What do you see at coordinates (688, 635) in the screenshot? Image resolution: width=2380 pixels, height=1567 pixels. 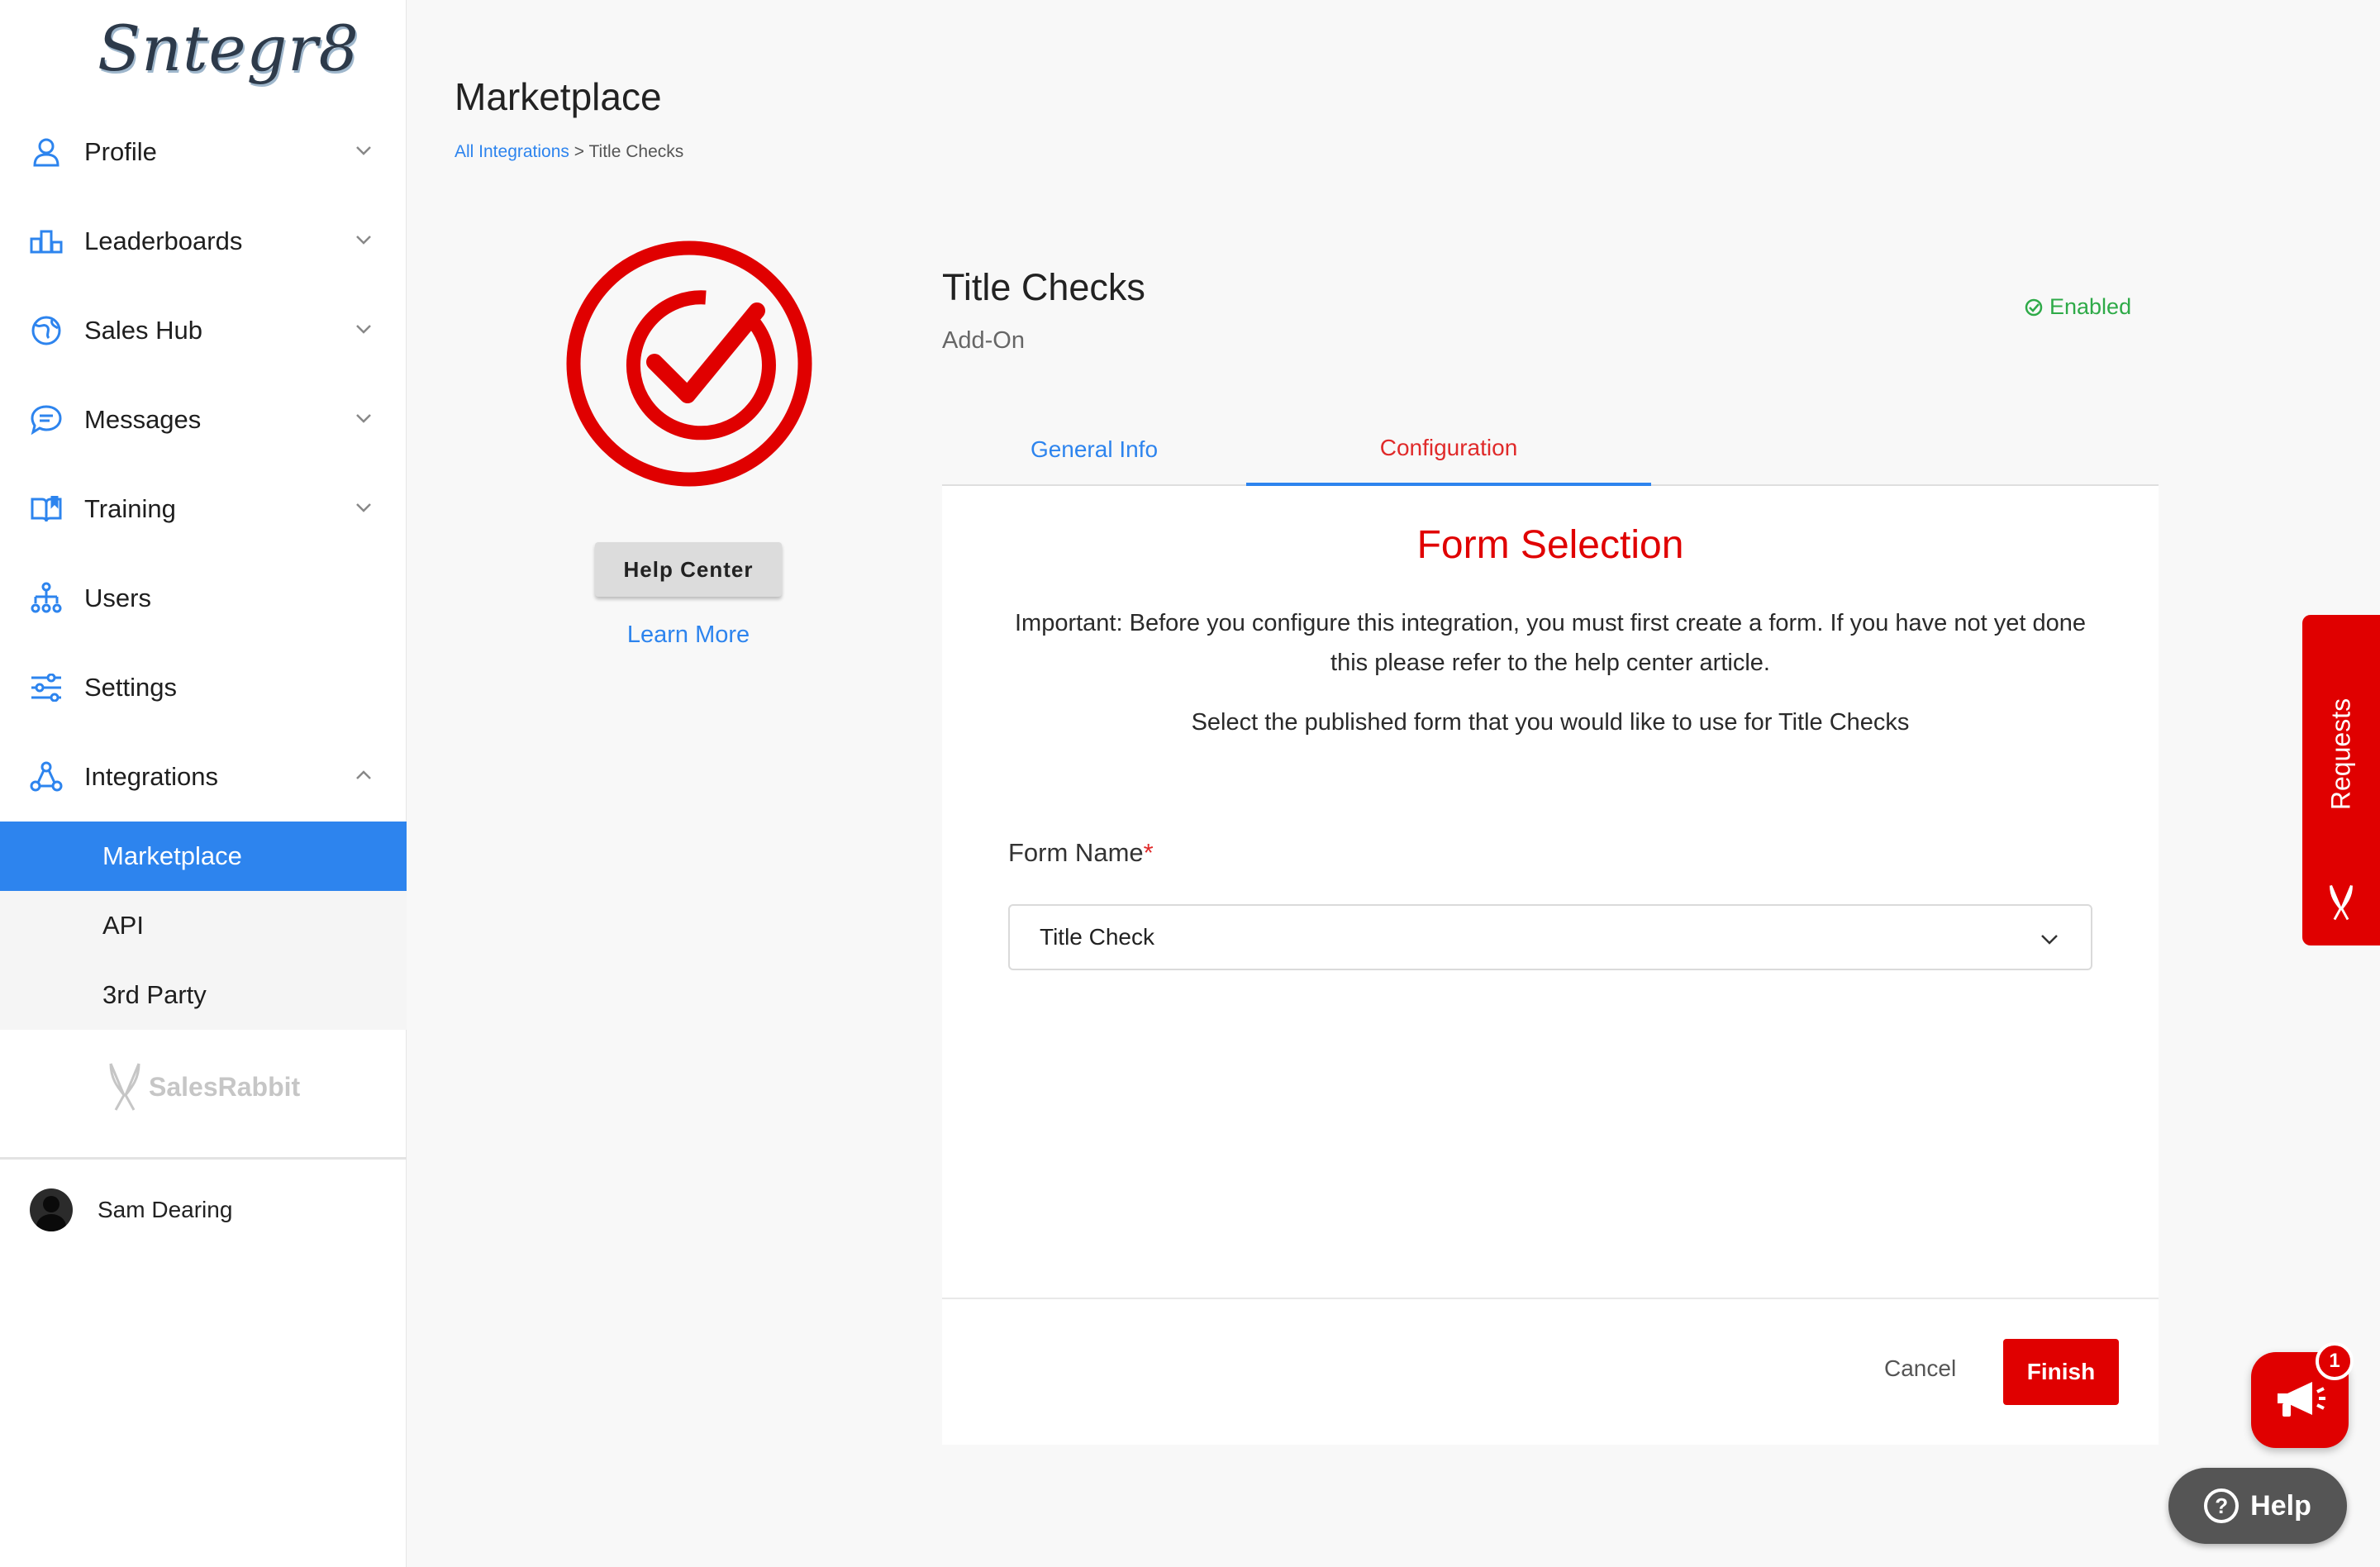 I see `learn-more-link: Learn More` at bounding box center [688, 635].